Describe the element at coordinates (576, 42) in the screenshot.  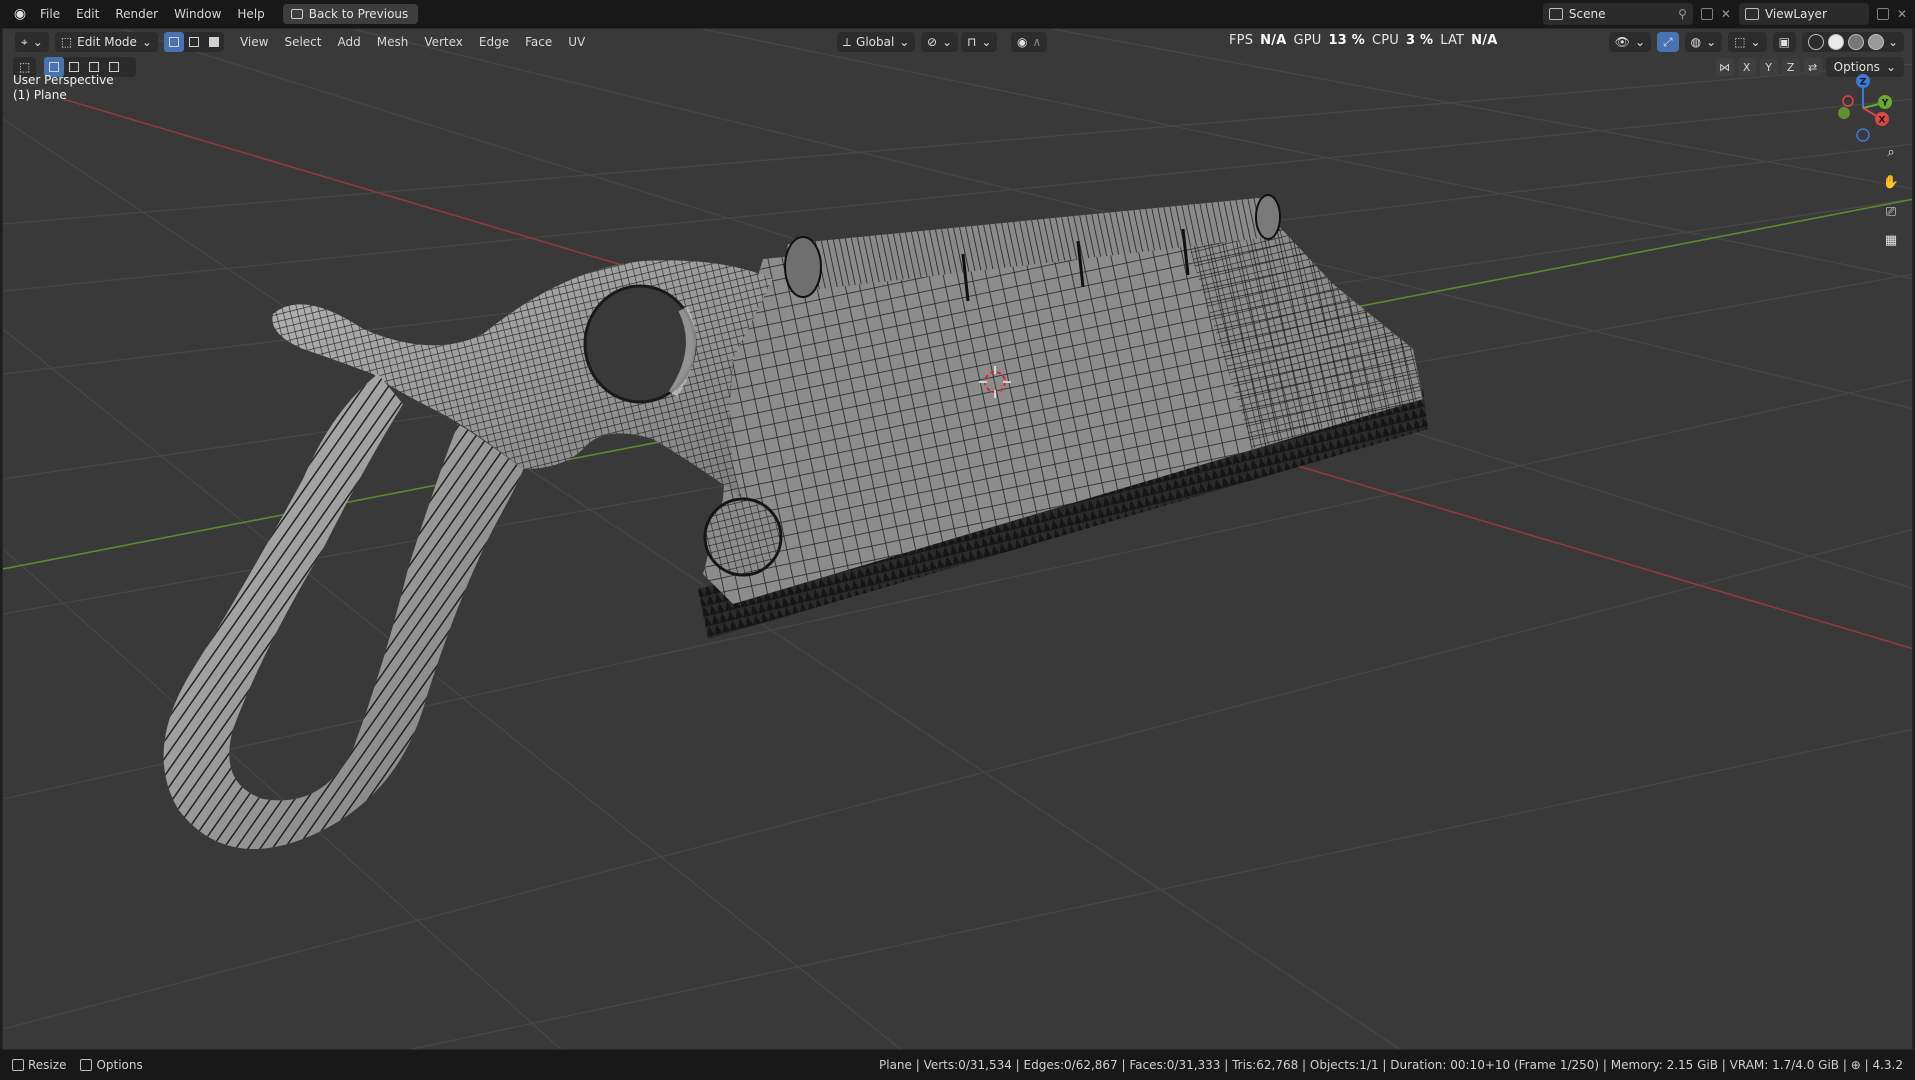
I see `menu-uv: UV` at that location.